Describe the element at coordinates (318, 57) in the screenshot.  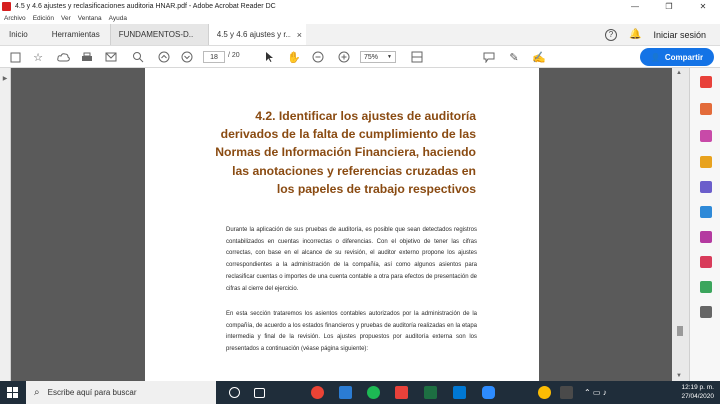
I see `zoom-out-icon` at that location.